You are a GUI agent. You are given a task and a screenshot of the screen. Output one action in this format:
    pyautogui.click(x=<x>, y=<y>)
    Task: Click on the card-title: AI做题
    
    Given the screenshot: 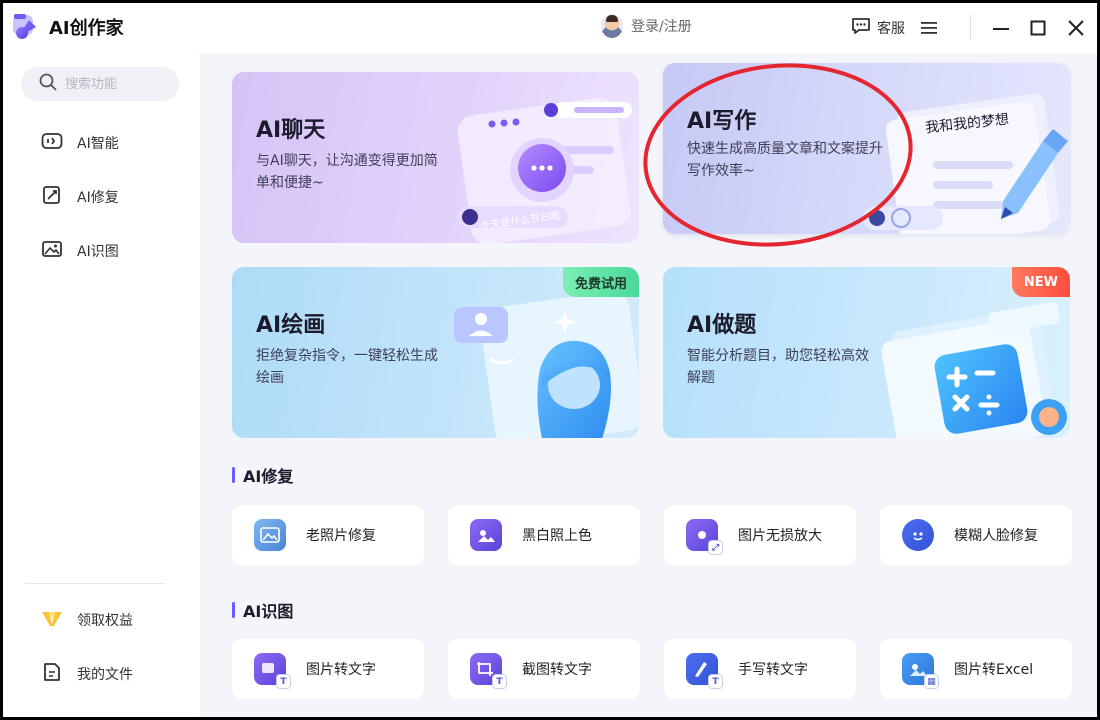 What is the action you would take?
    pyautogui.click(x=722, y=325)
    